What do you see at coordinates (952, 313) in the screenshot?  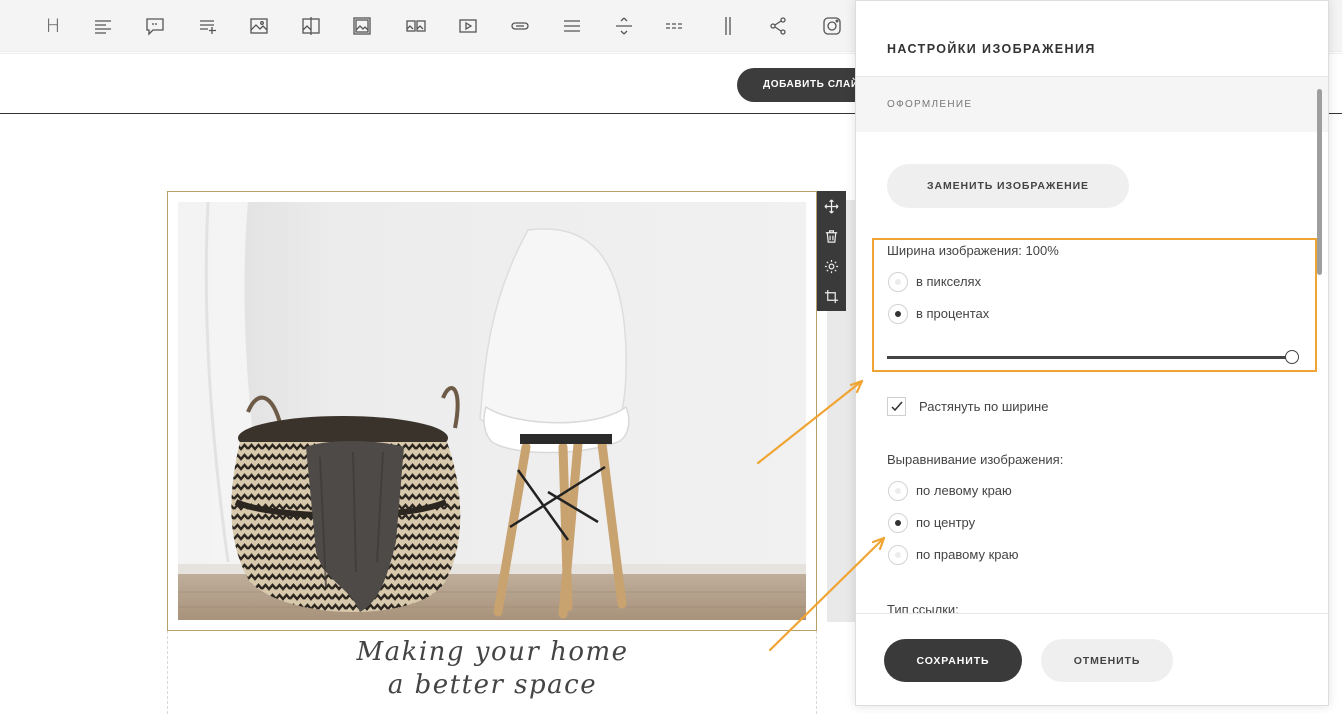 I see `width-percent-label: в процентах` at bounding box center [952, 313].